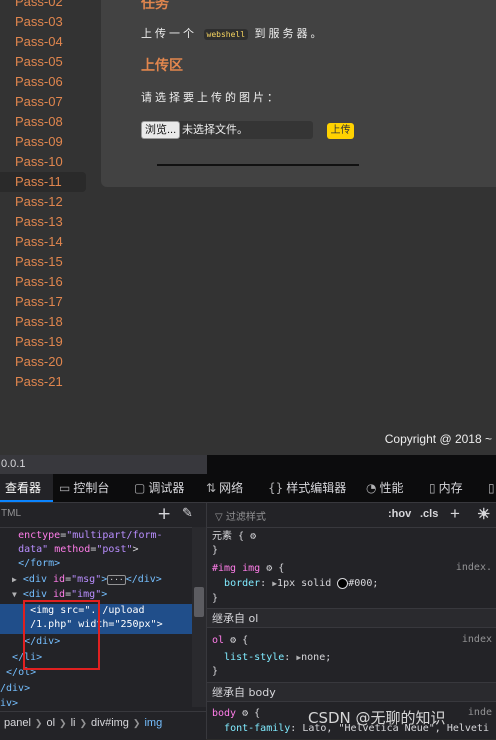 This screenshot has width=496, height=740. I want to click on rule-source-link: index, so click(477, 639).